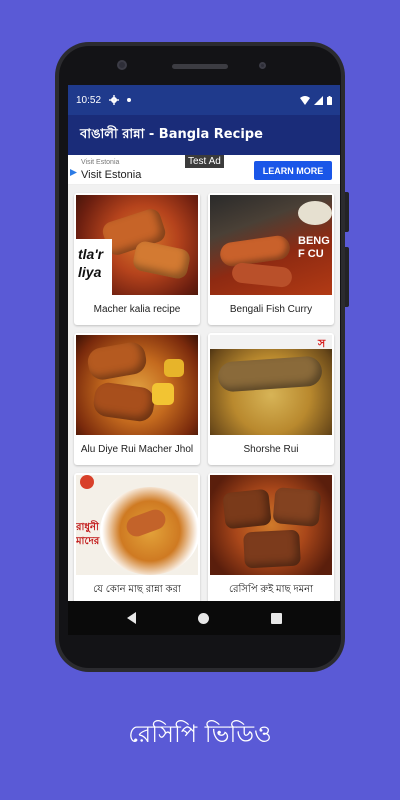 Image resolution: width=400 pixels, height=800 pixels. What do you see at coordinates (122, 65) in the screenshot?
I see `front-camera-icon` at bounding box center [122, 65].